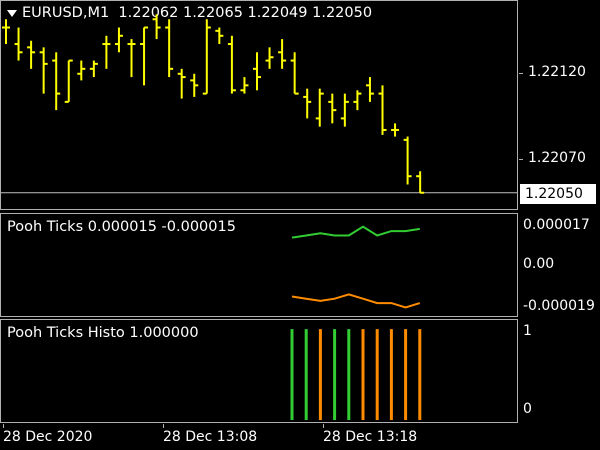  Describe the element at coordinates (559, 306) in the screenshot. I see `ticks-scale-bottom: -0.000019` at that location.